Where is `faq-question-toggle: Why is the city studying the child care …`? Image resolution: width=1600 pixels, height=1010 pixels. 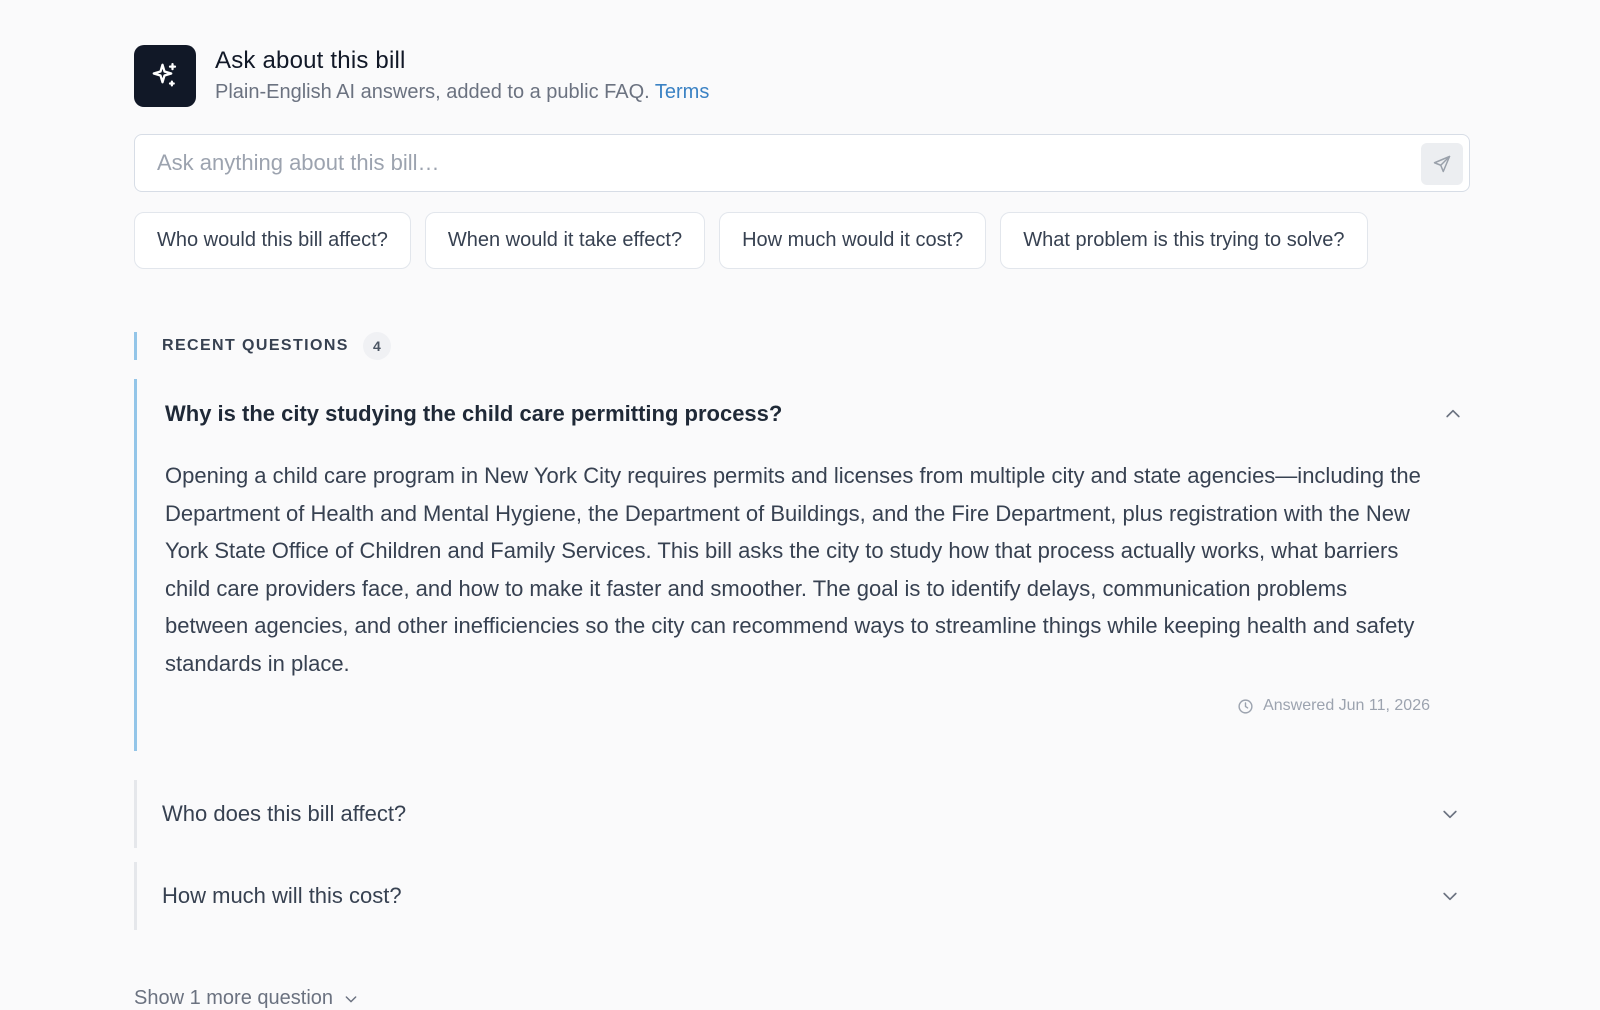 faq-question-toggle: Why is the city studying the child care … is located at coordinates (805, 414).